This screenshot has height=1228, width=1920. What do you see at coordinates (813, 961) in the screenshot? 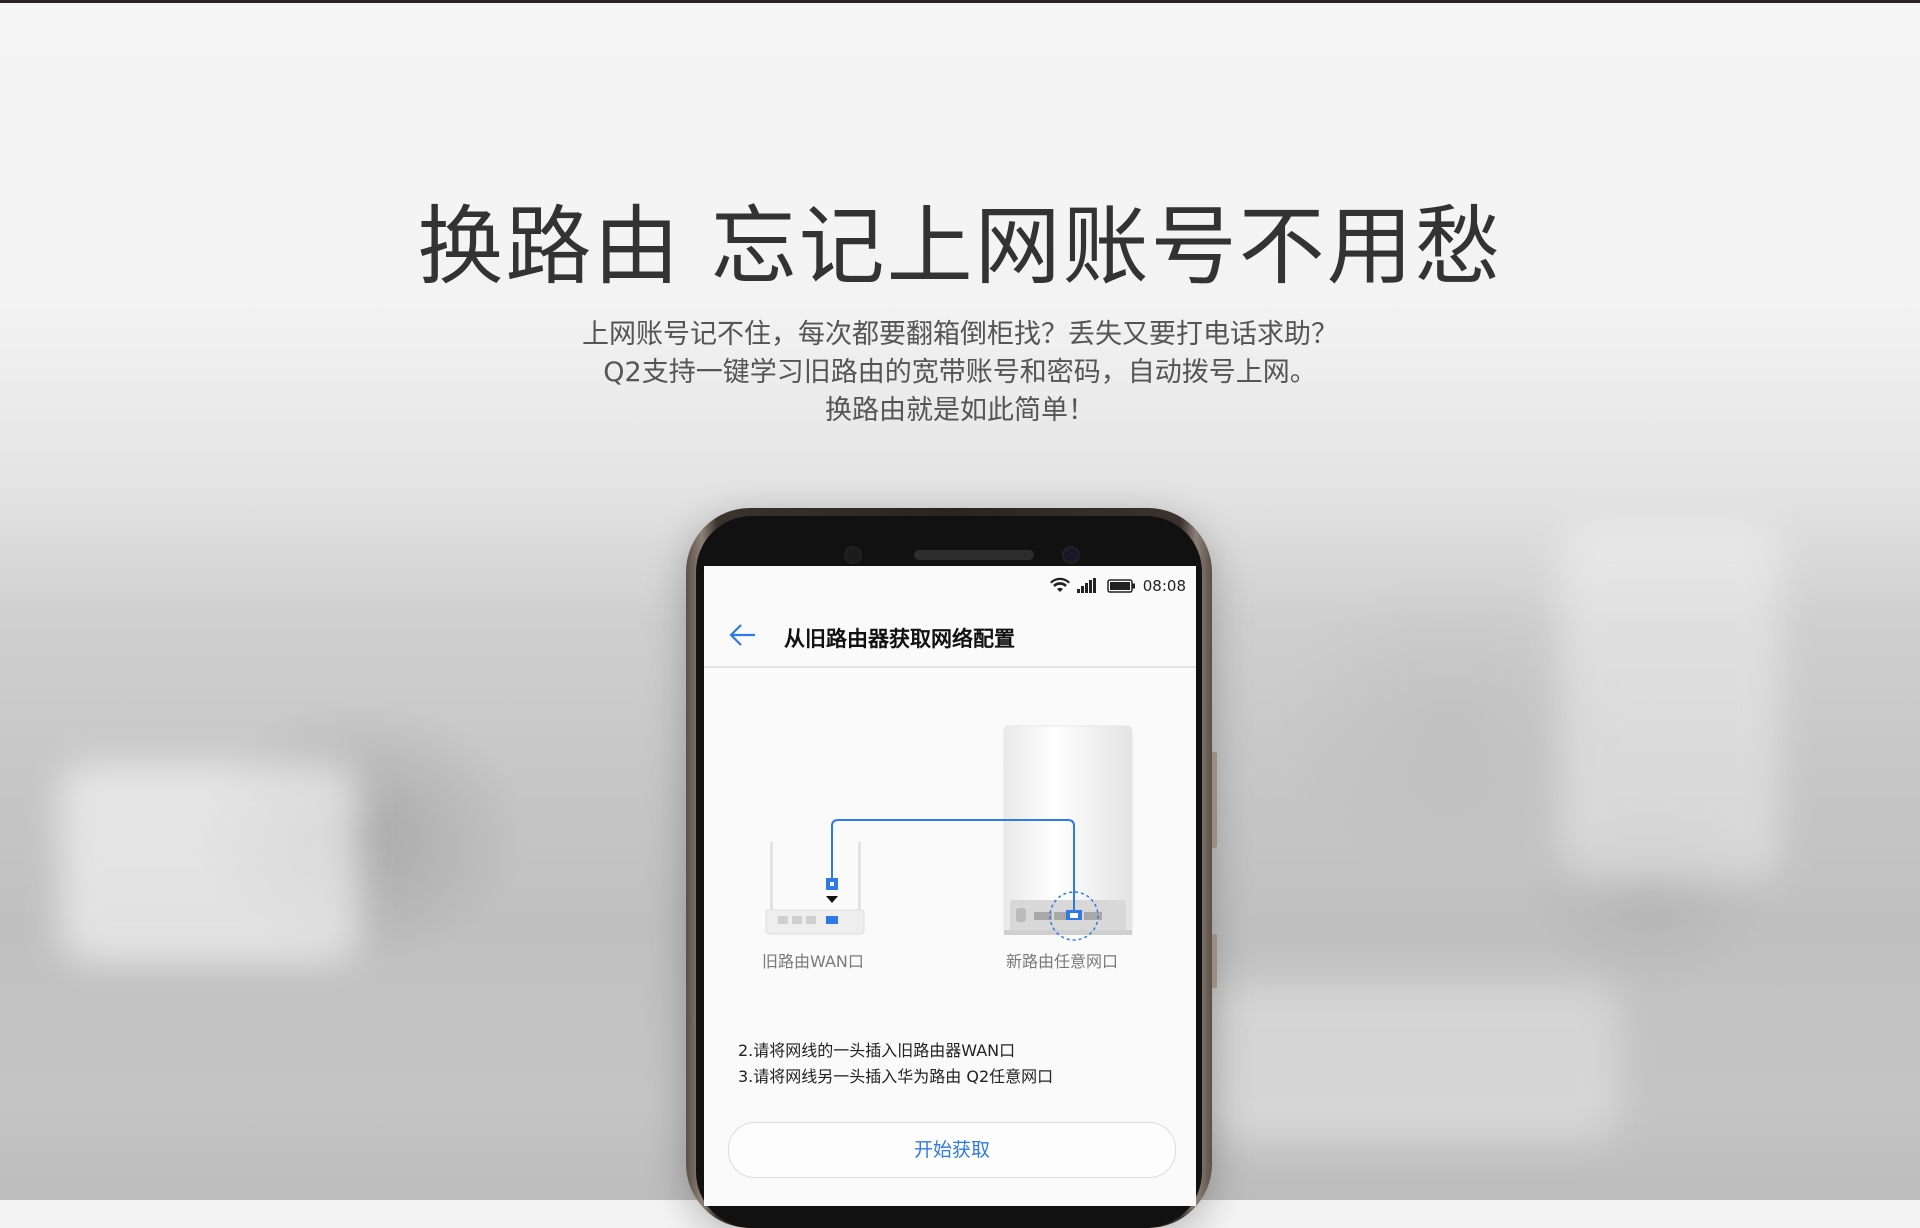
I see `old-router-wan-label: 旧路由WAN口` at bounding box center [813, 961].